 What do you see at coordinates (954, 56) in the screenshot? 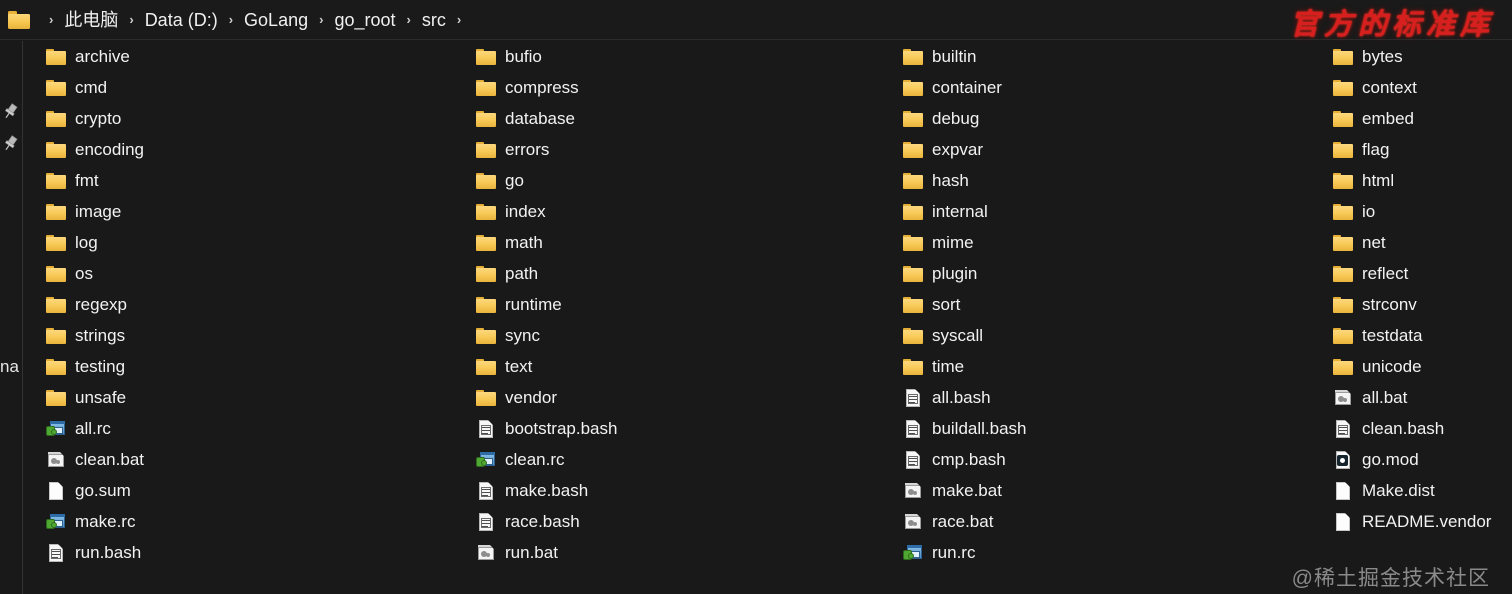
I see `file-list-item-label: builtin` at bounding box center [954, 56].